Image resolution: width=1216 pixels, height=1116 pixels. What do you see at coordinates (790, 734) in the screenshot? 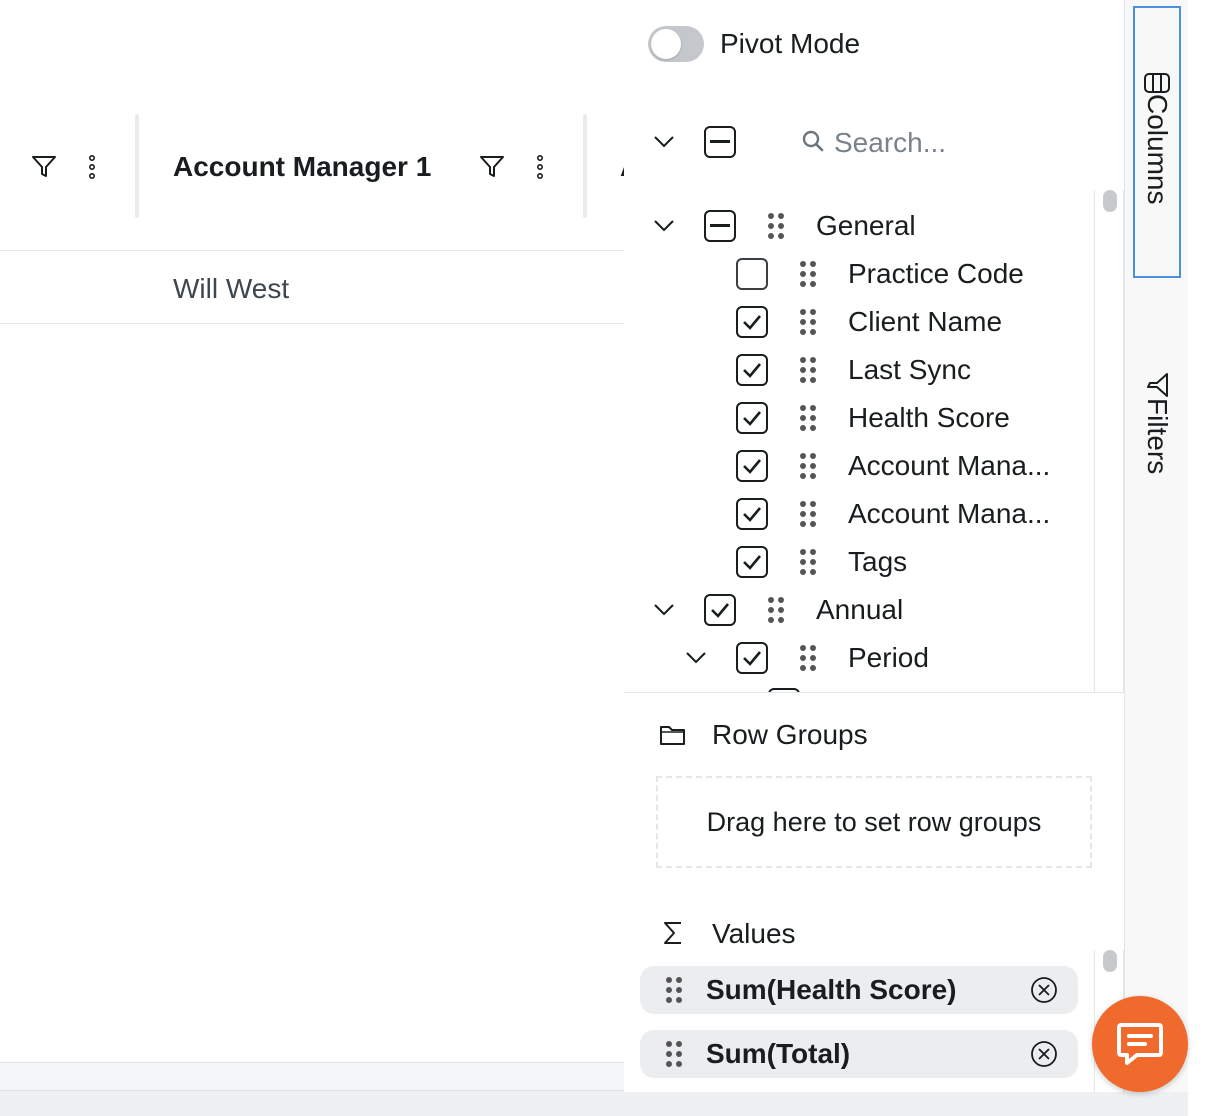
I see `row-groups-title: Row Groups` at bounding box center [790, 734].